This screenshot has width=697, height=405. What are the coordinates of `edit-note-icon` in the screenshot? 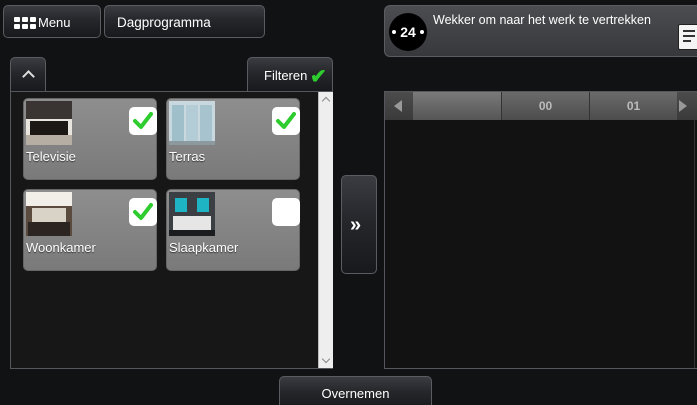 It's located at (687, 37).